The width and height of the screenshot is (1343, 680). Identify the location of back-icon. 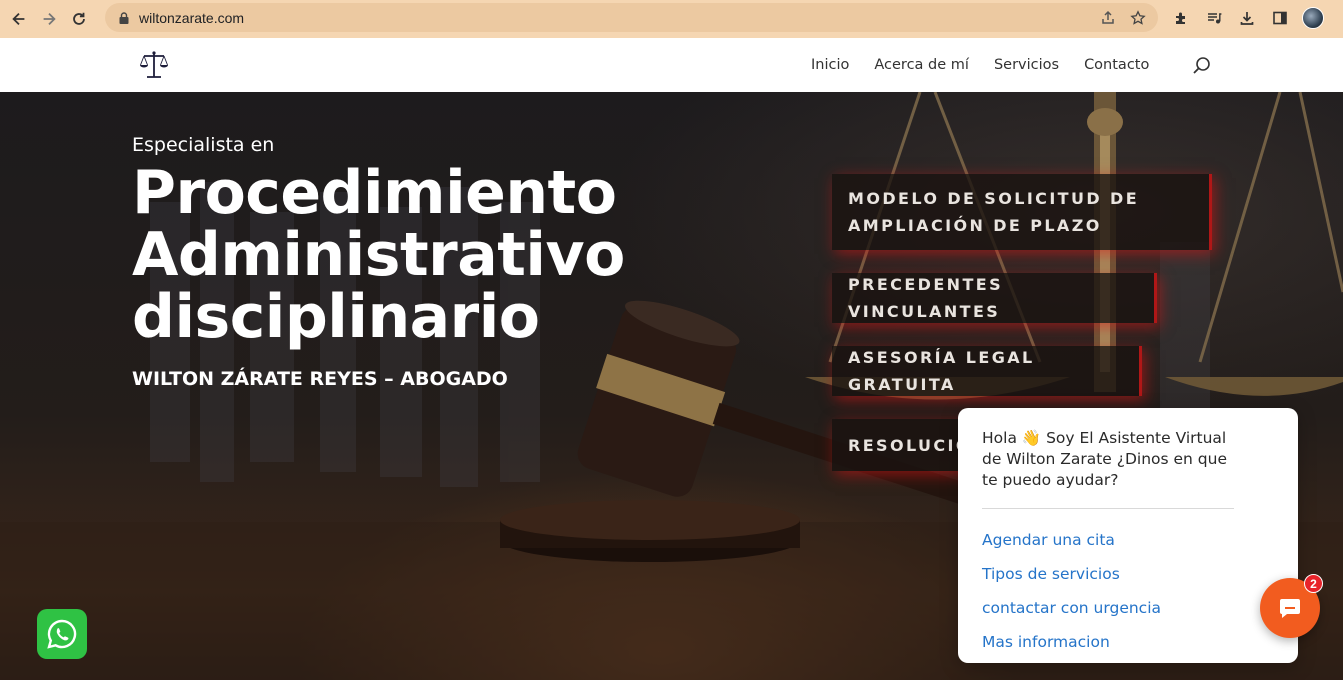
(19, 19).